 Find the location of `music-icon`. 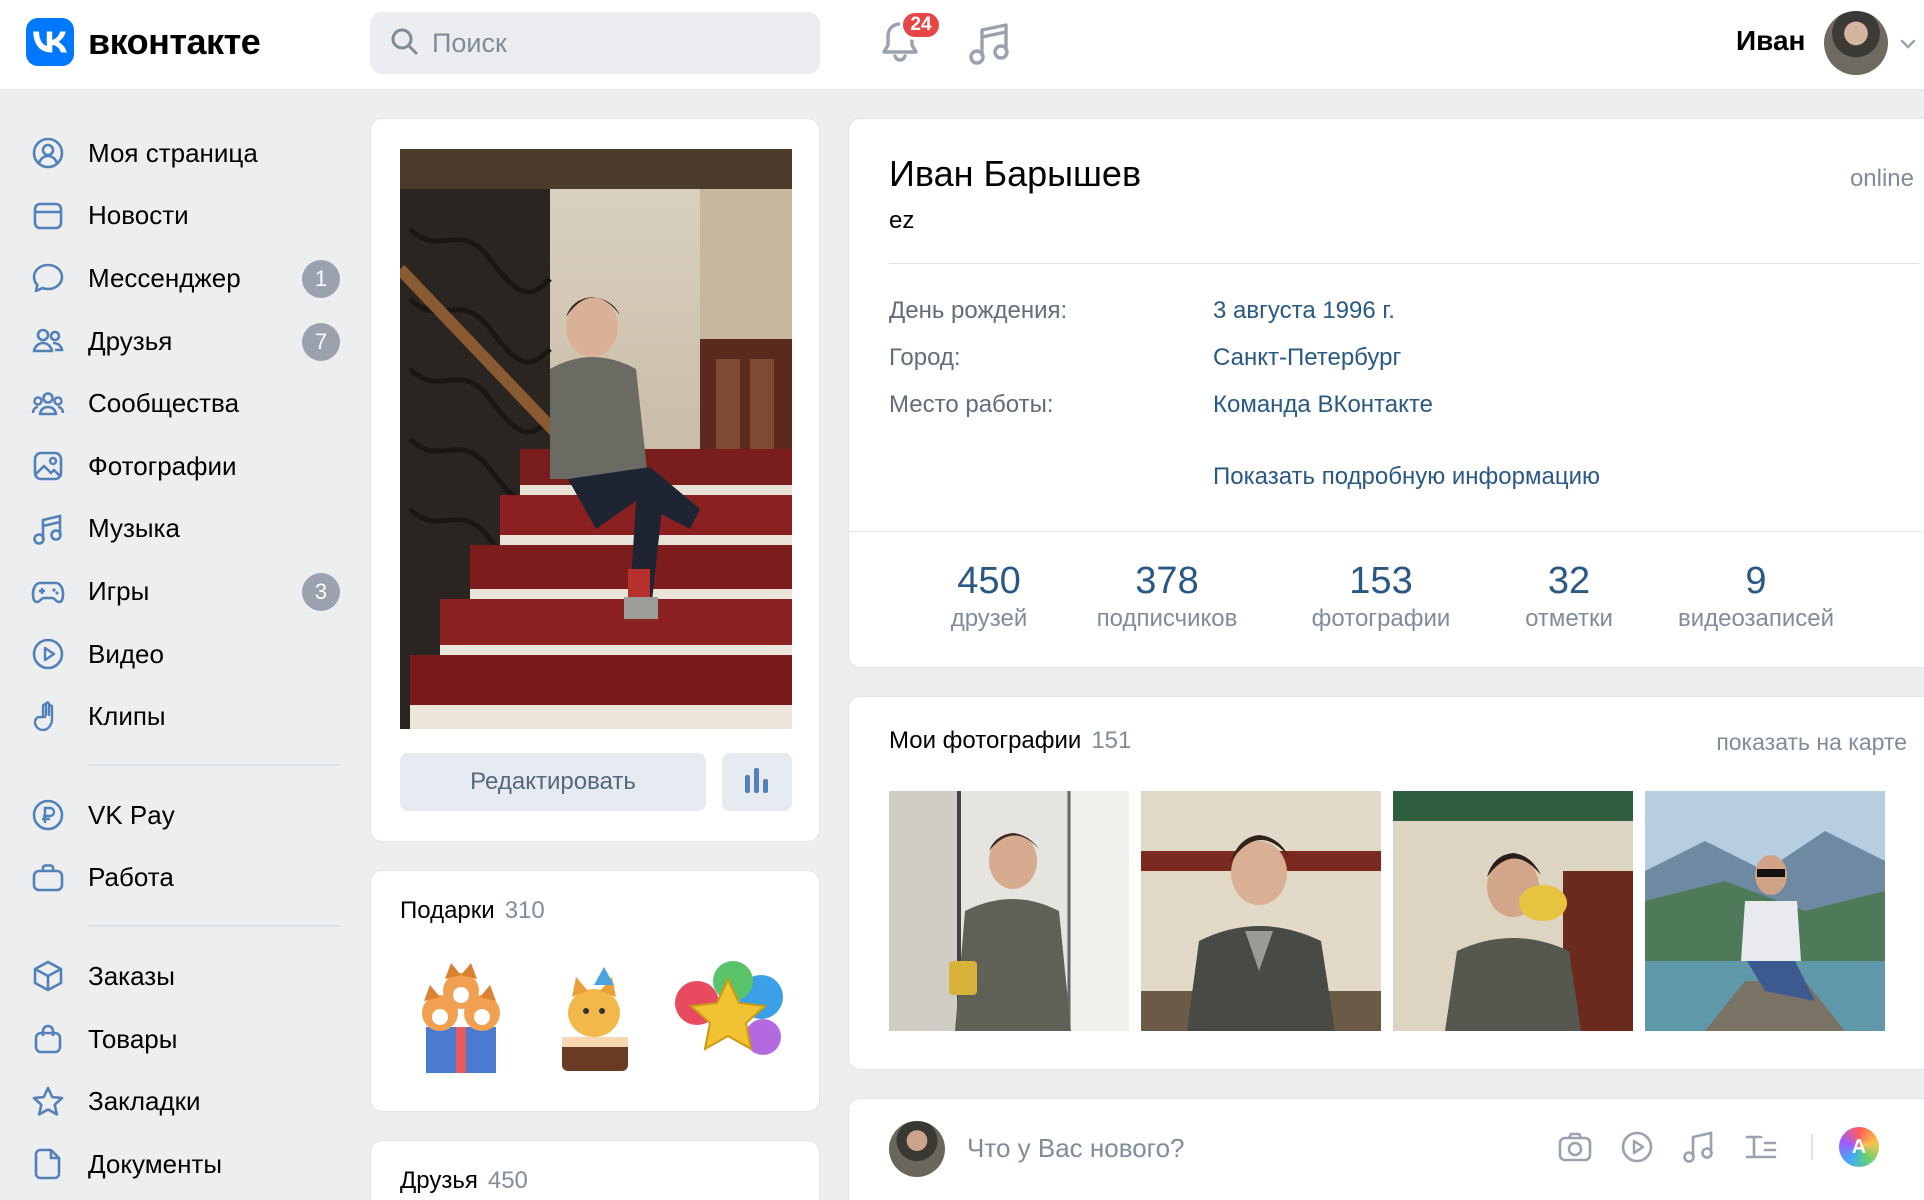

music-icon is located at coordinates (1699, 1147).